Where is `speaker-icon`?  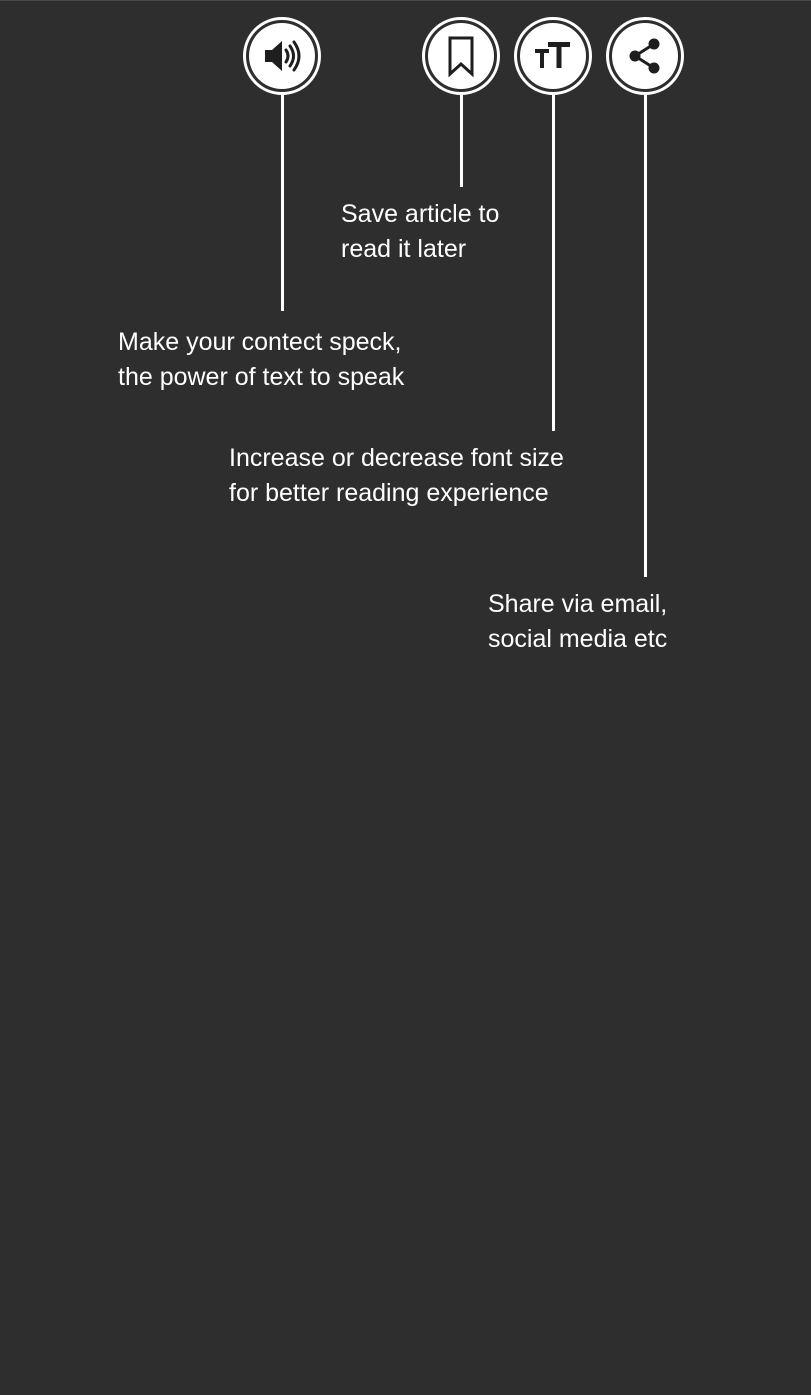 speaker-icon is located at coordinates (282, 56).